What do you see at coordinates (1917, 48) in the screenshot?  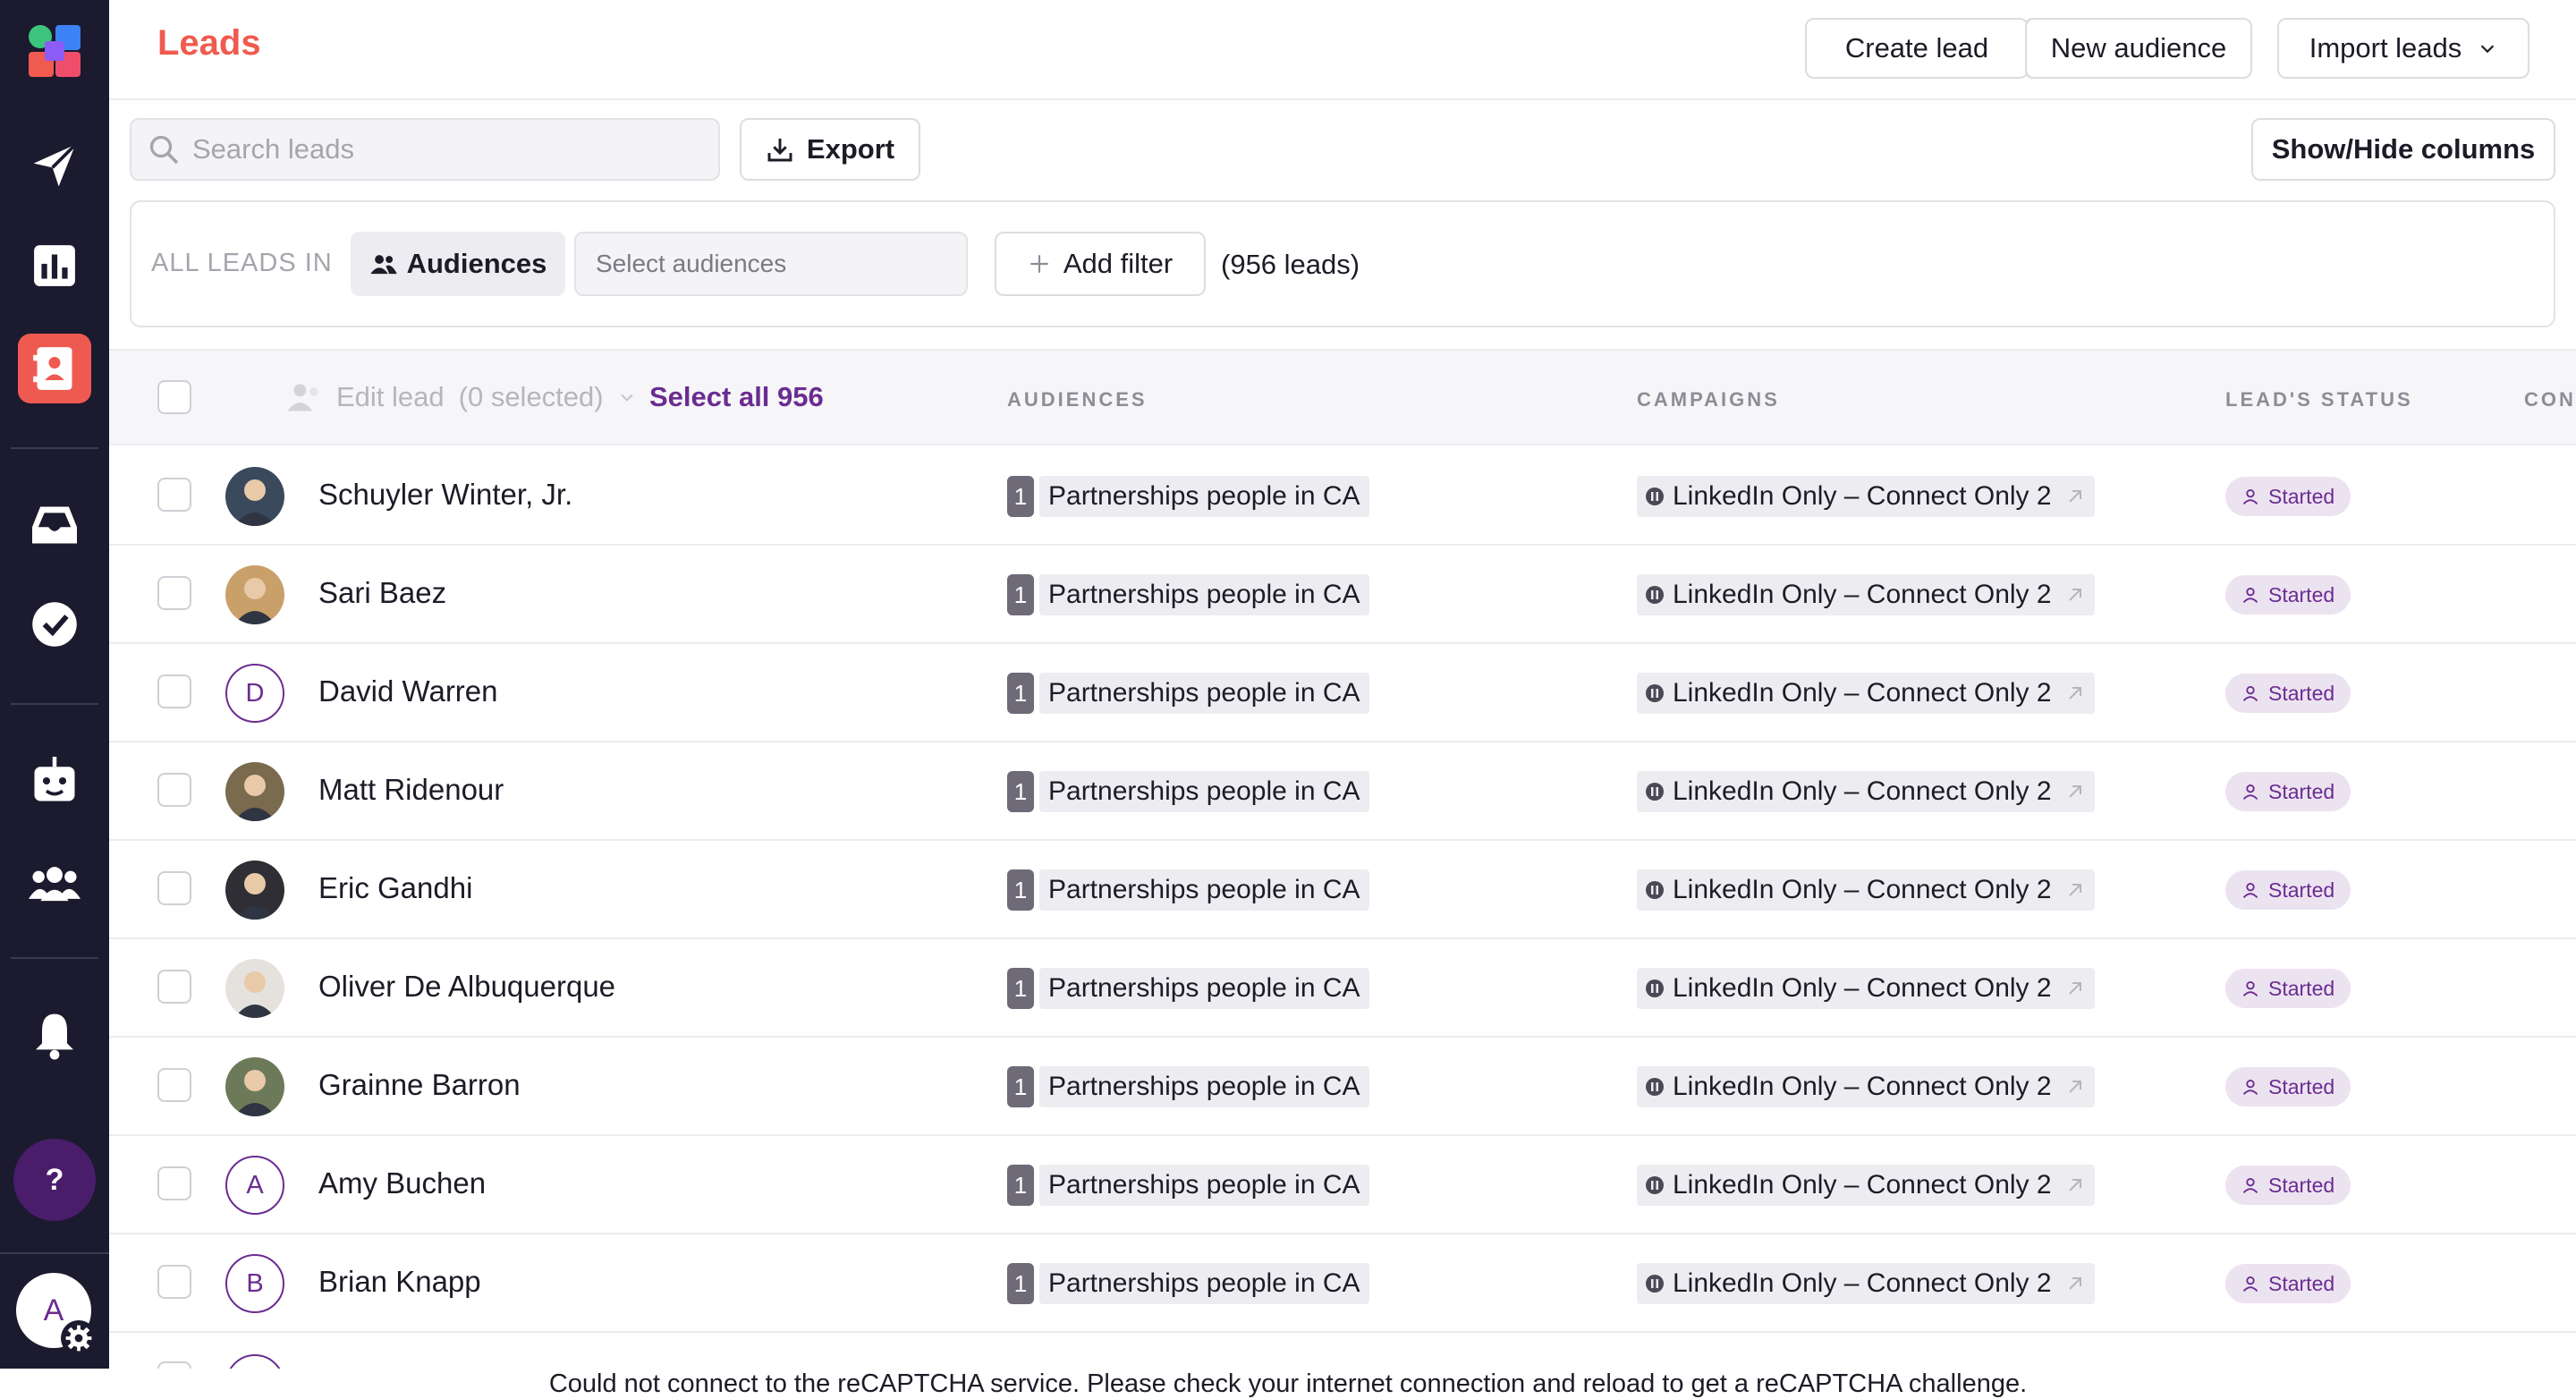 I see `create-lead-button: Create lead` at bounding box center [1917, 48].